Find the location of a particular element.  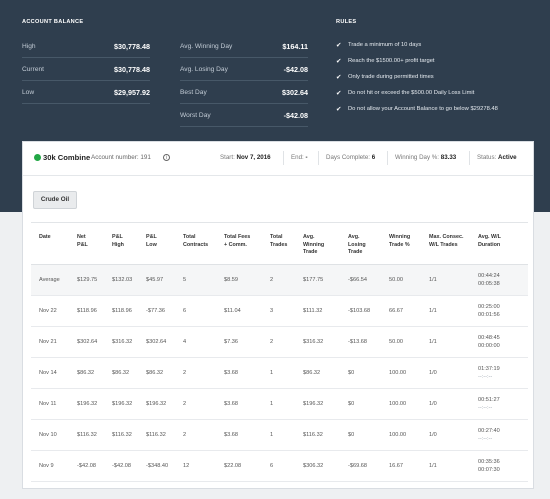

table-cell: $7.36 is located at coordinates (231, 342).